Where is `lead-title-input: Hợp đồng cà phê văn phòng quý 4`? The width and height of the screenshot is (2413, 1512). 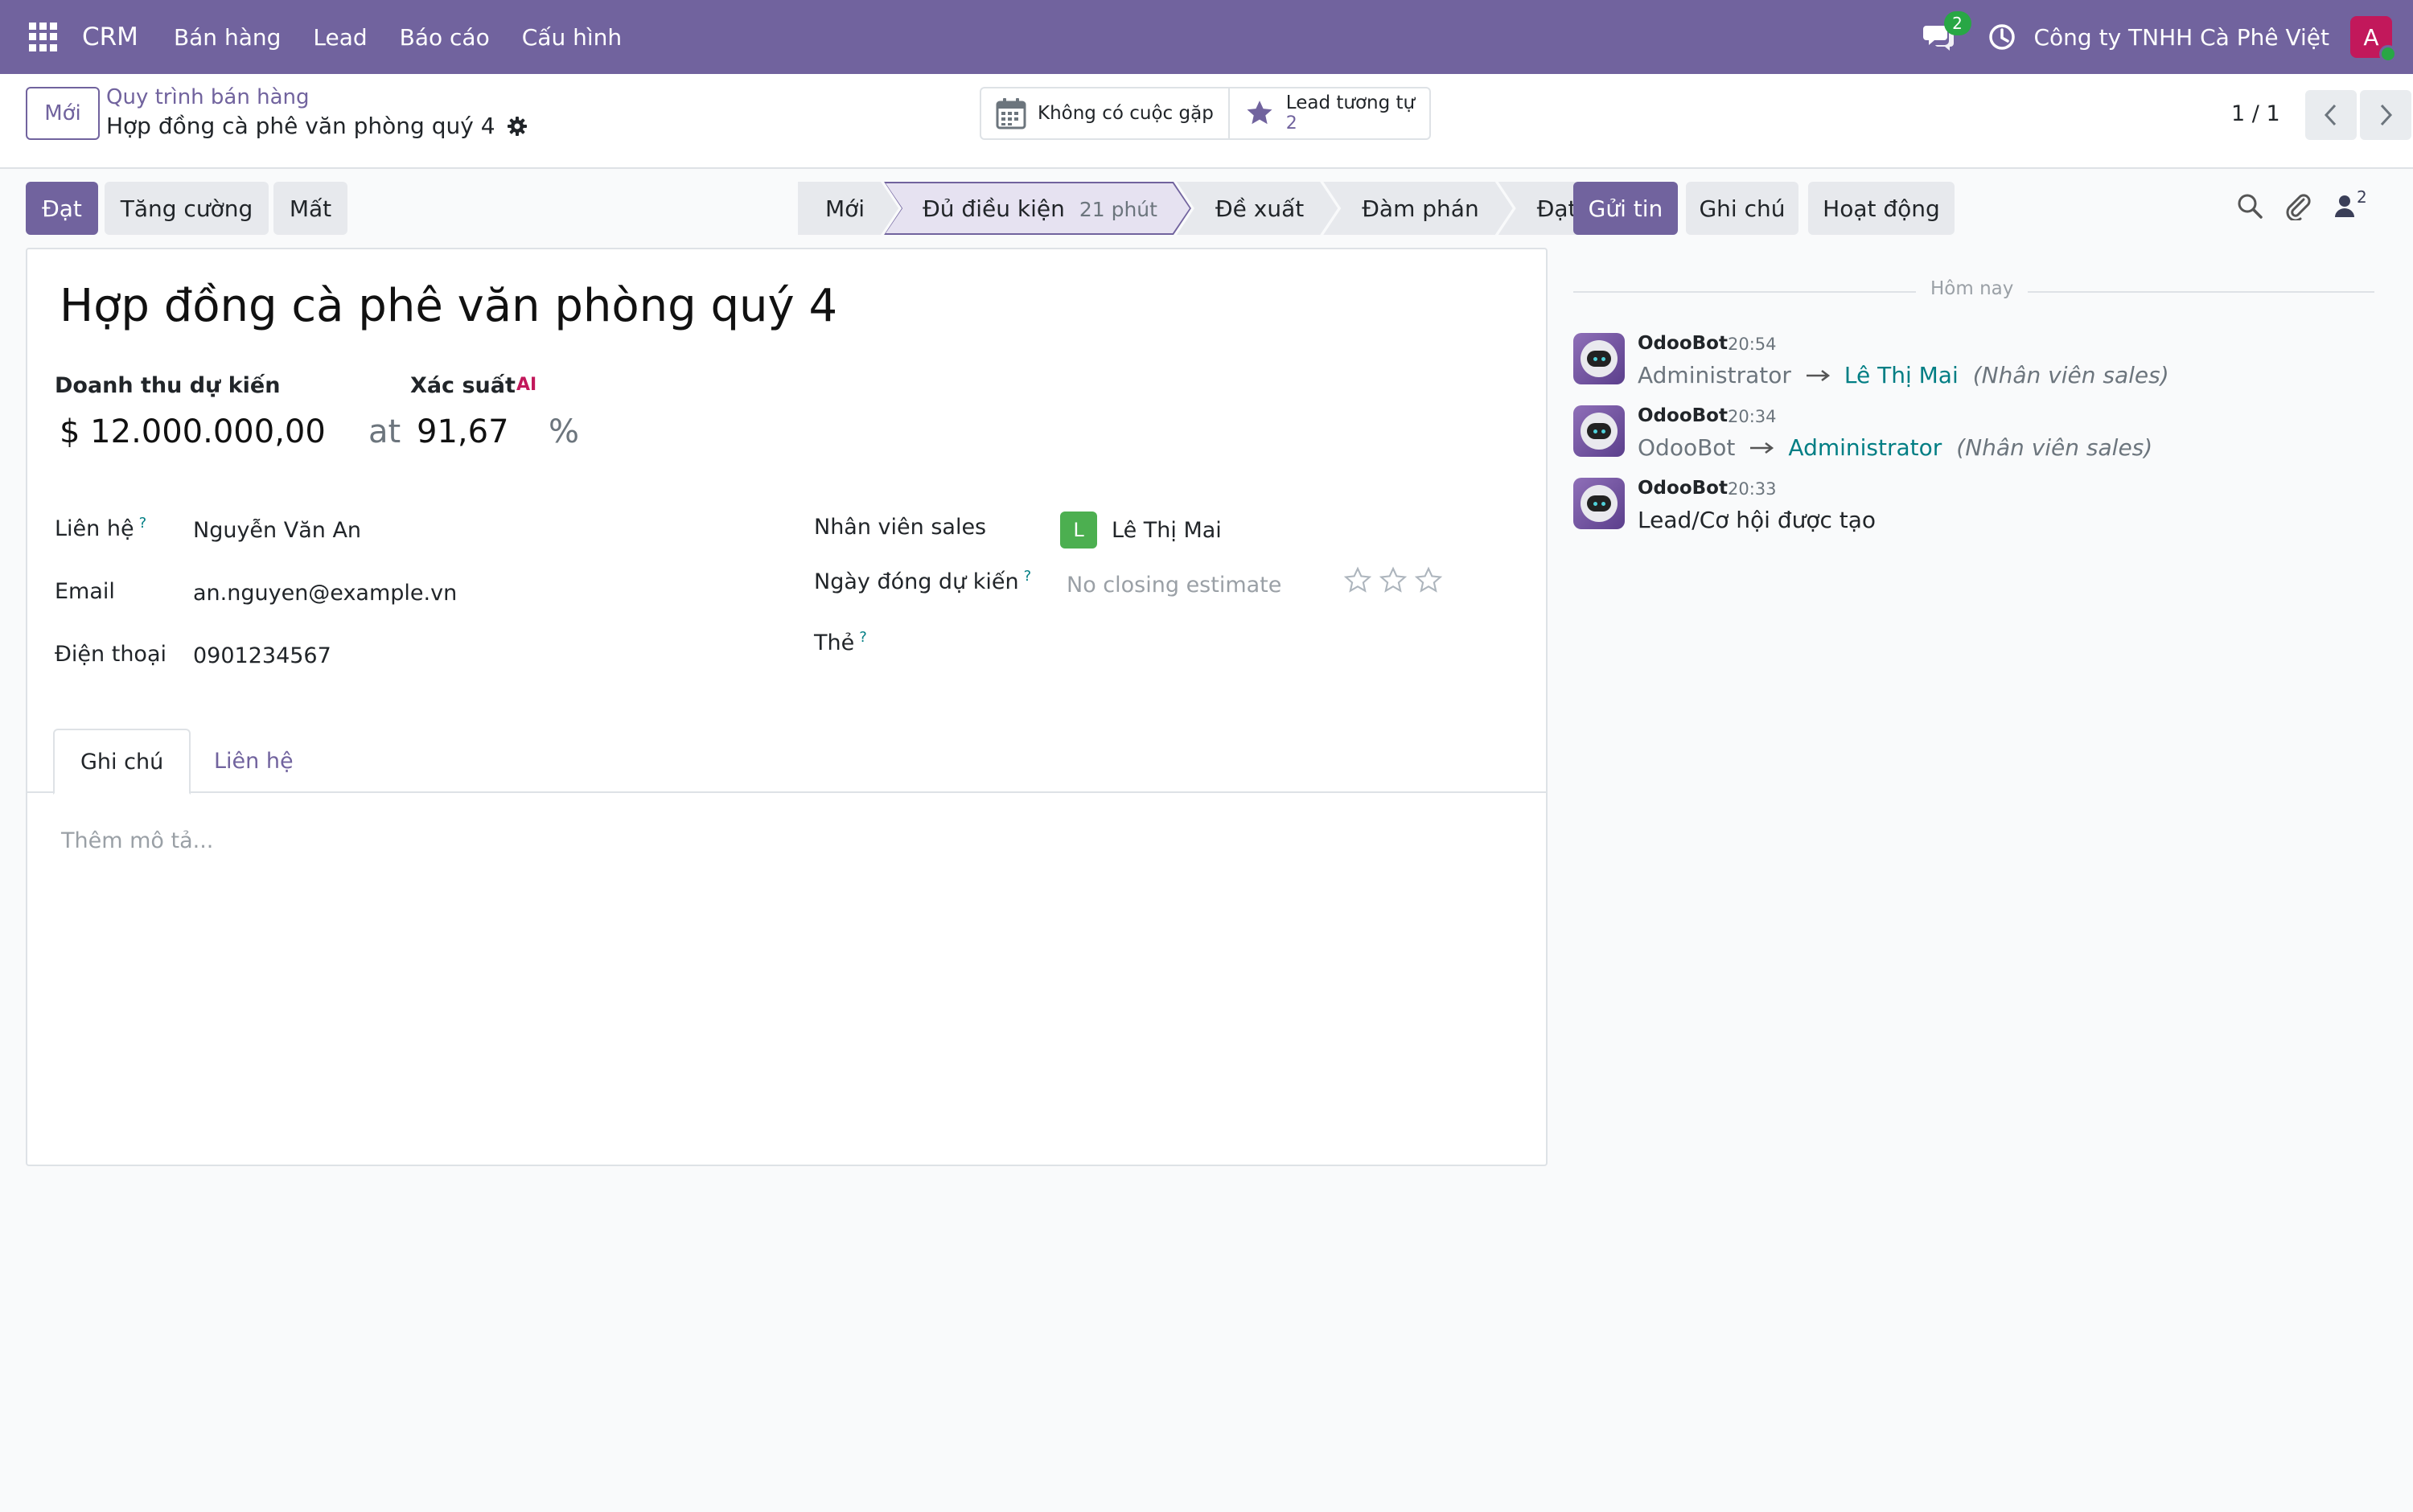 lead-title-input: Hợp đồng cà phê văn phòng quý 4 is located at coordinates (449, 306).